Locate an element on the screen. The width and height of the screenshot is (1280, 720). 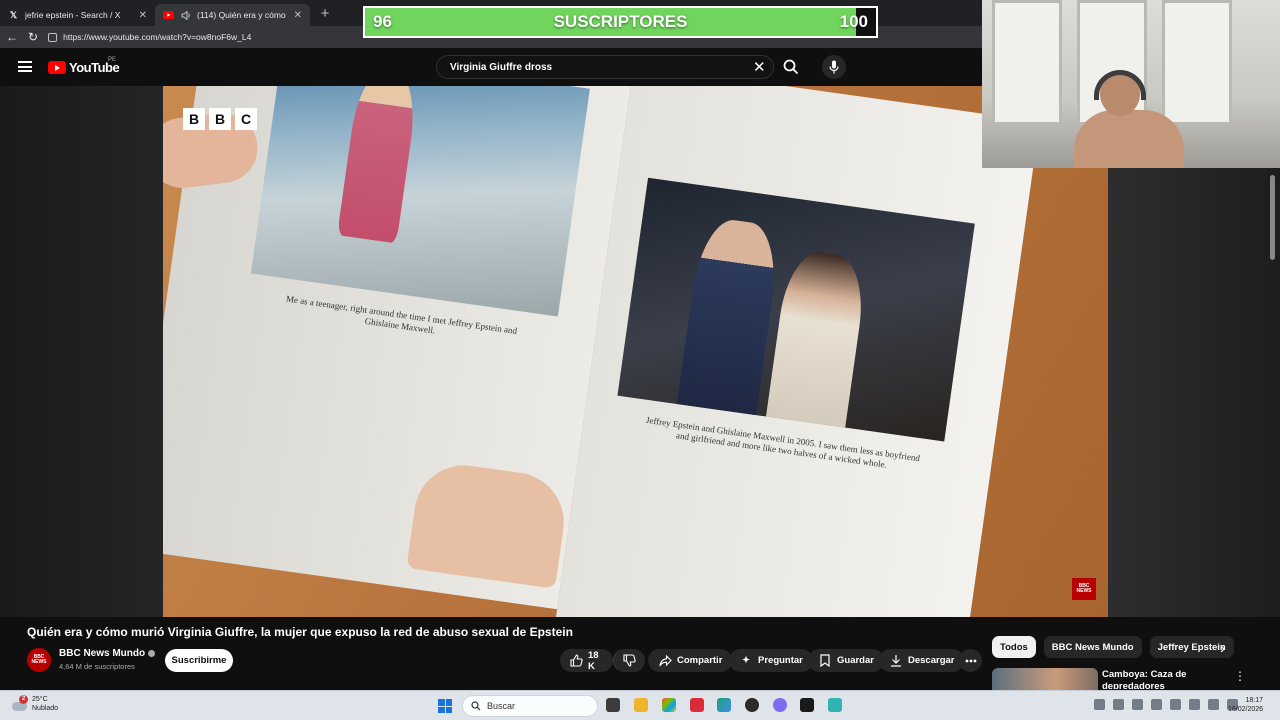
dislike-button is located at coordinates (629, 660).